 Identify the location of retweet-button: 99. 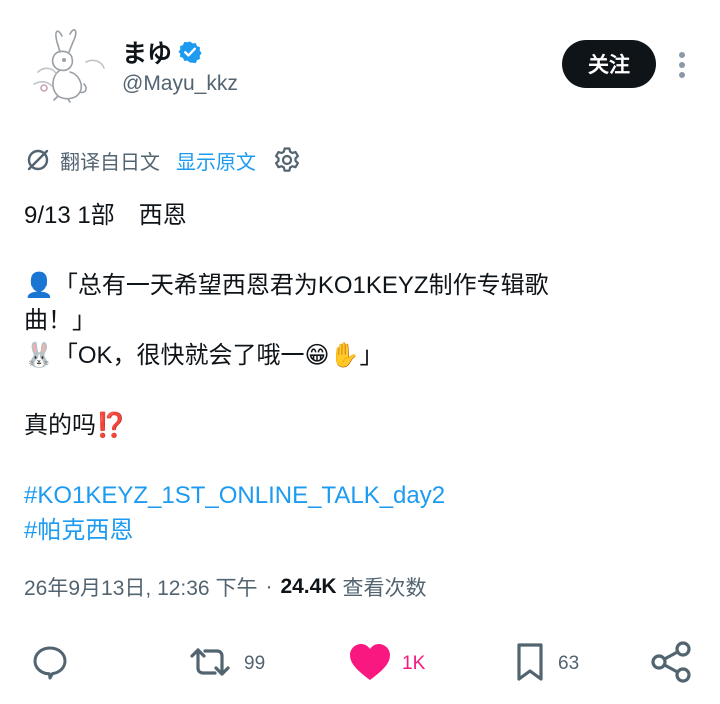
(225, 664).